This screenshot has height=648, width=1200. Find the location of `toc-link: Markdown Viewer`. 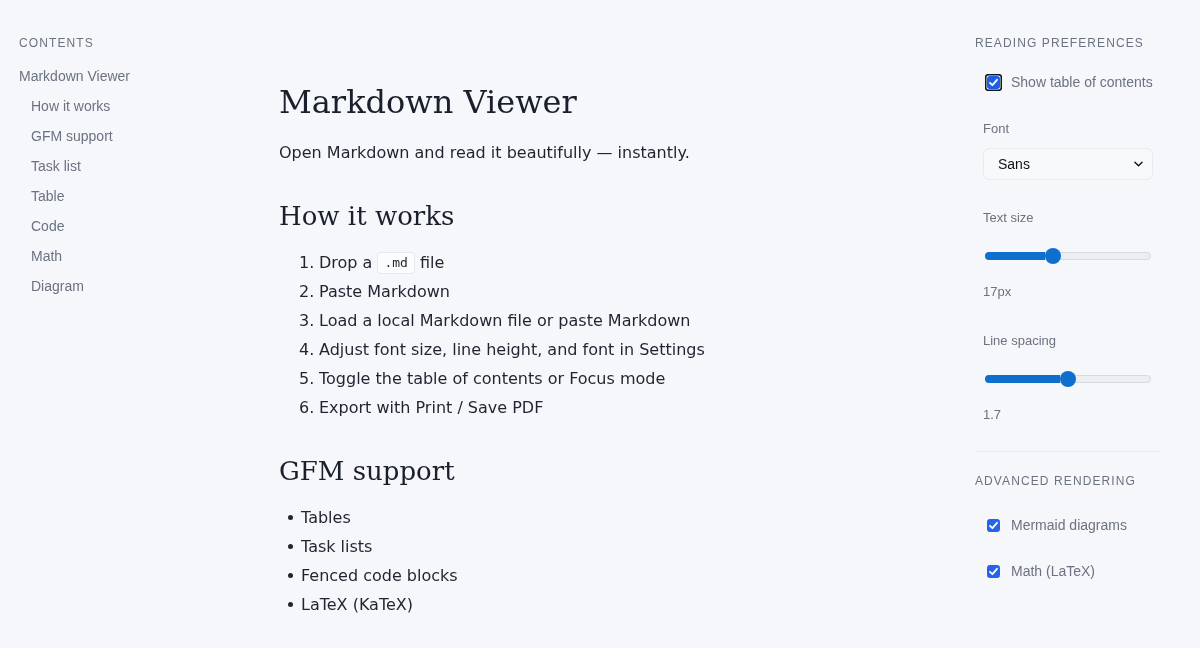

toc-link: Markdown Viewer is located at coordinates (74, 76).